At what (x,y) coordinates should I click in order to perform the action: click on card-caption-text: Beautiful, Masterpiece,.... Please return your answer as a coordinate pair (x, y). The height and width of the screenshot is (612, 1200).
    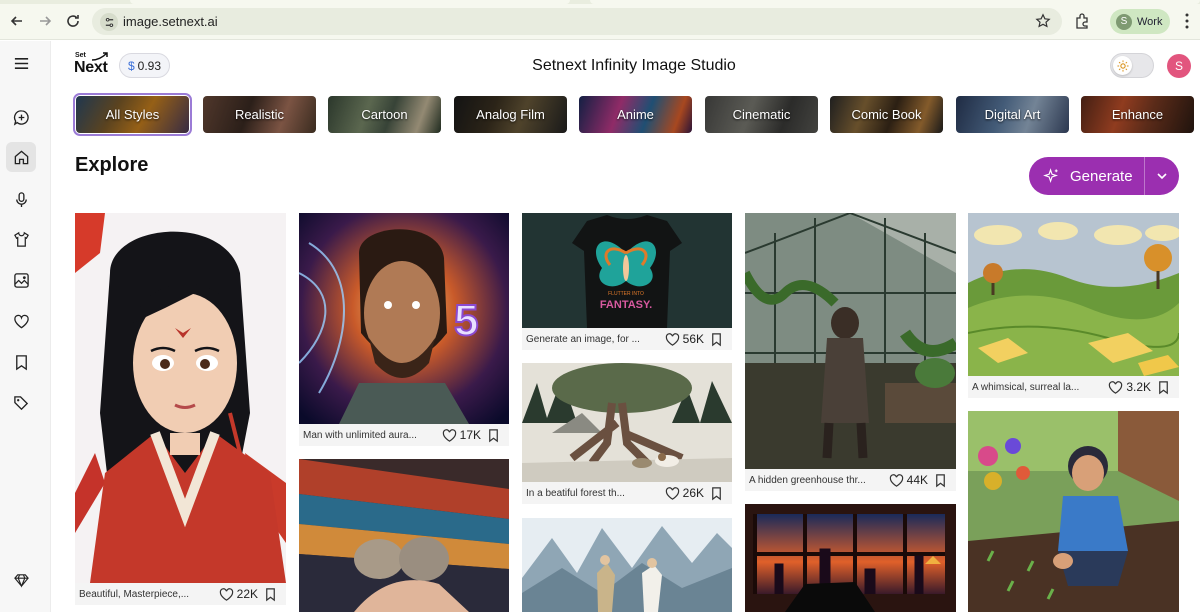
    Looking at the image, I should click on (134, 594).